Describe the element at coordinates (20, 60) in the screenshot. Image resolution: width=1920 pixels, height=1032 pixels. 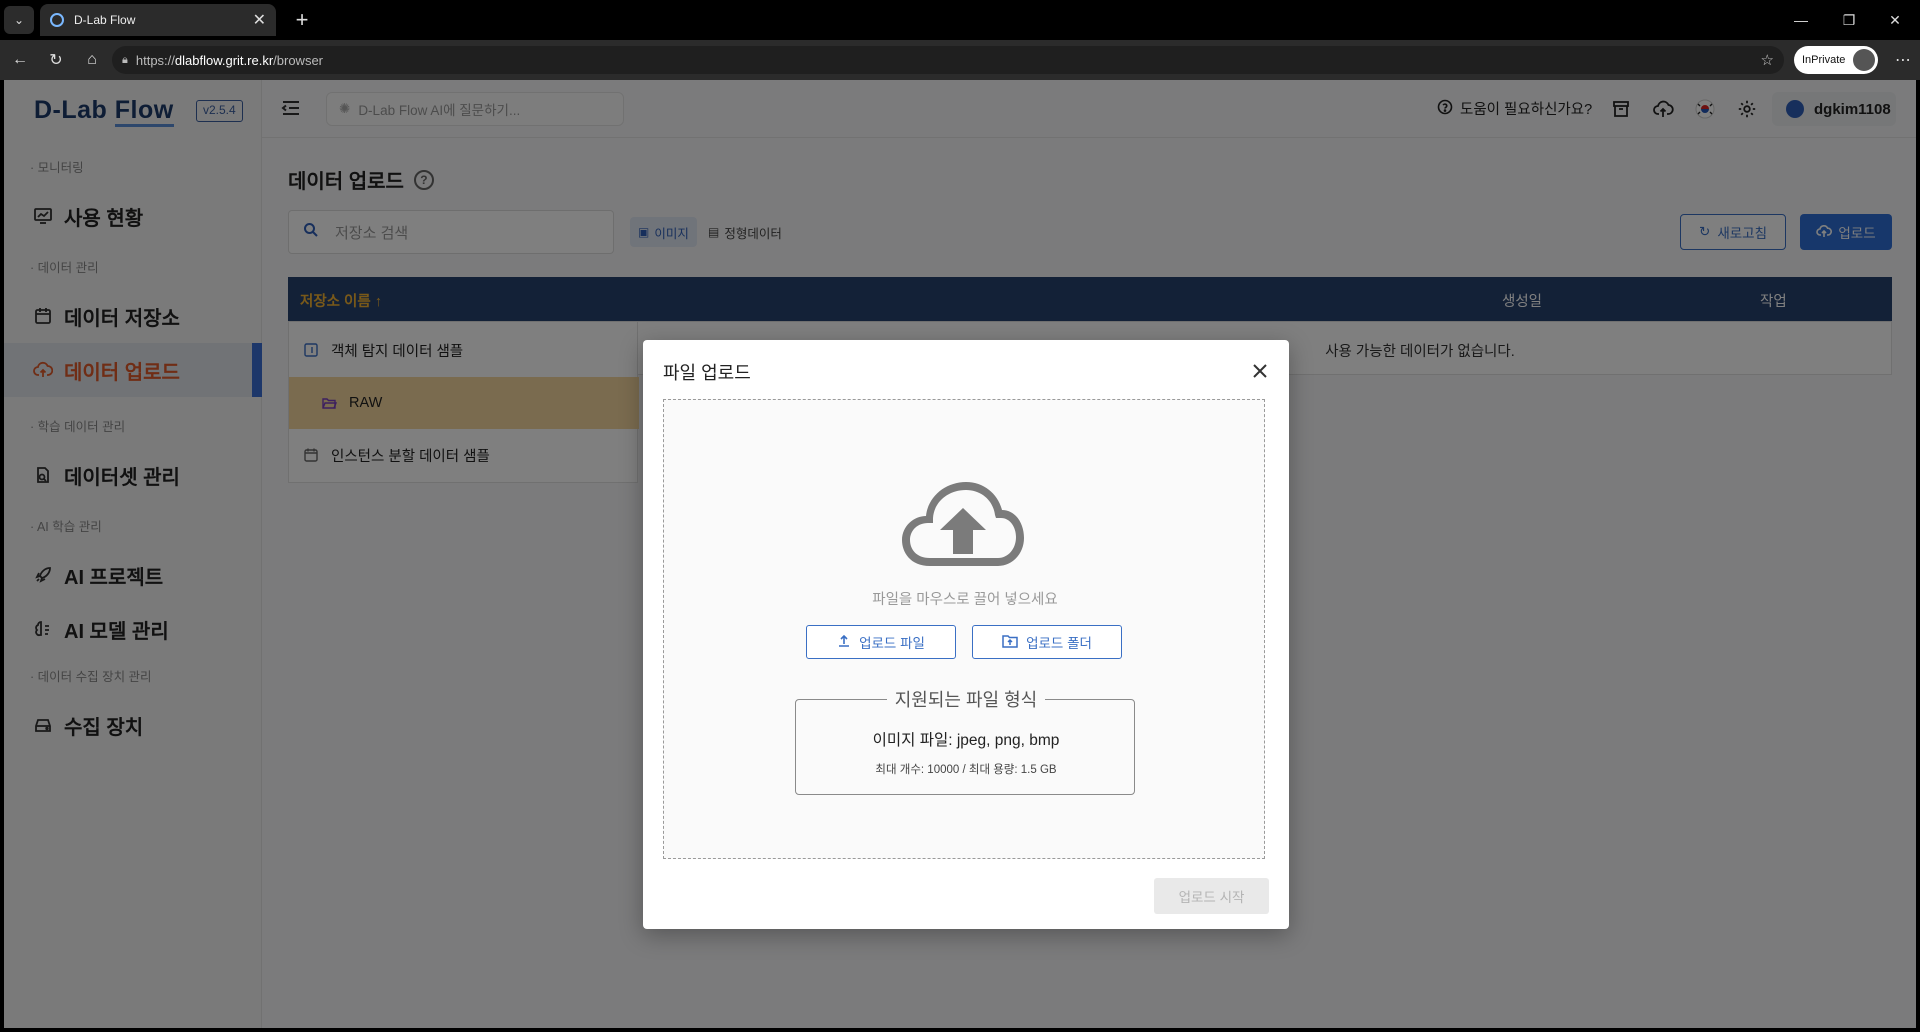
I see `back-button: ←` at that location.